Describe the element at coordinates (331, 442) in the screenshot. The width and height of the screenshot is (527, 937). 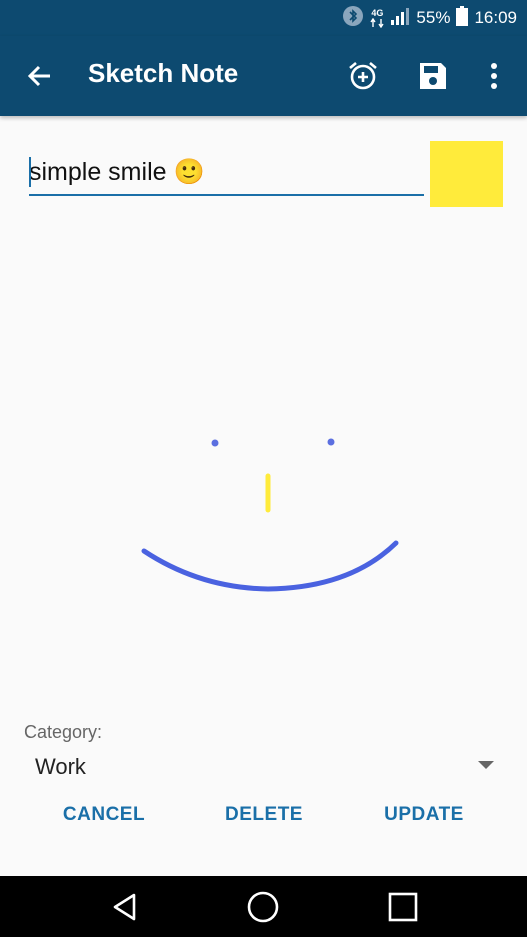
I see `right-eye` at that location.